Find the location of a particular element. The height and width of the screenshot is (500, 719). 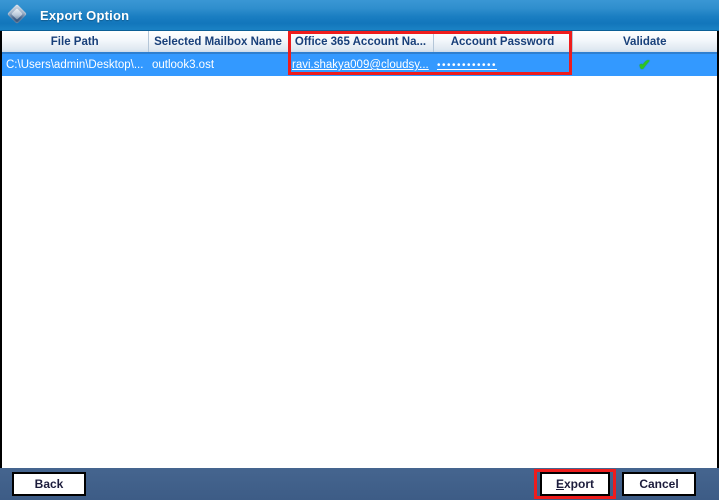

validate-check-icon: ✔ is located at coordinates (644, 65).